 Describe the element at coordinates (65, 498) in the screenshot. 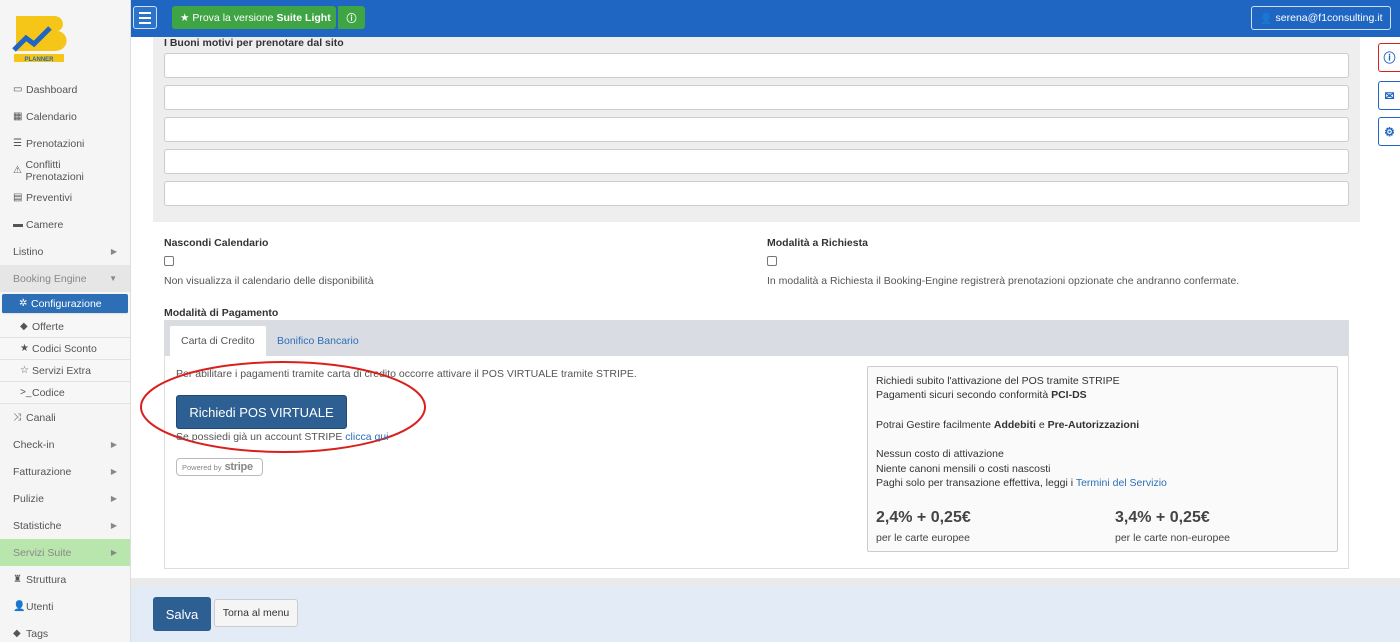

I see `sidebar-item-pulizie: Pulizie ▶` at that location.